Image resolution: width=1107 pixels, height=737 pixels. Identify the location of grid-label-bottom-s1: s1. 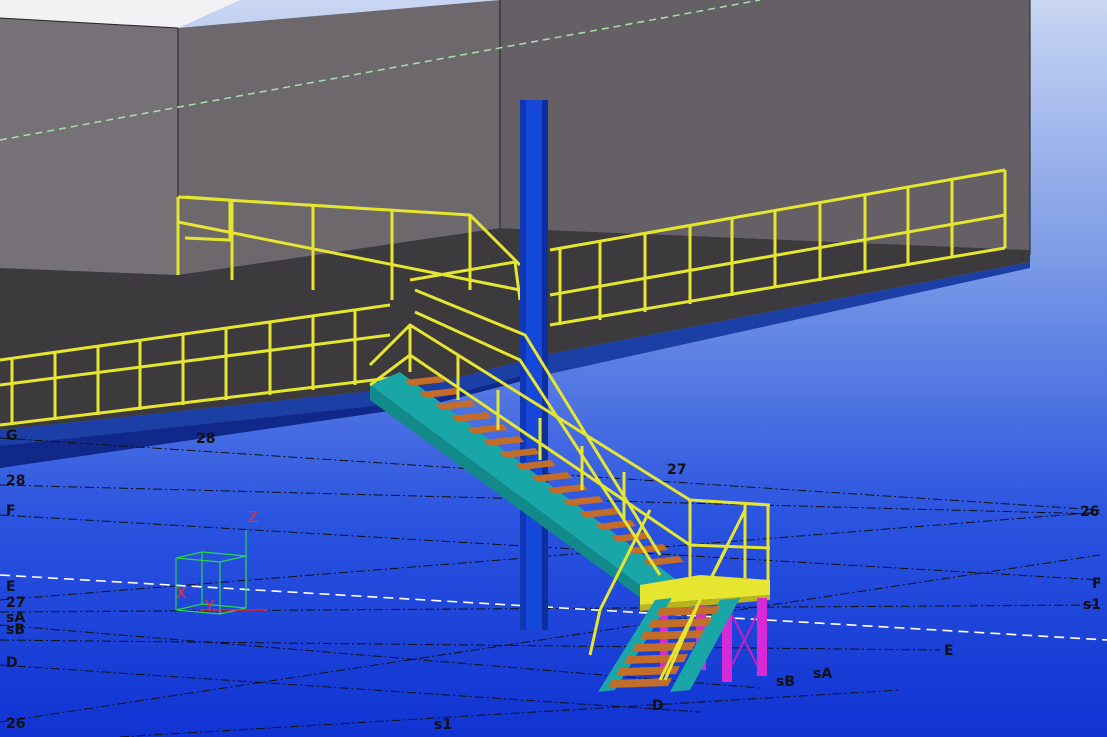
(443, 725).